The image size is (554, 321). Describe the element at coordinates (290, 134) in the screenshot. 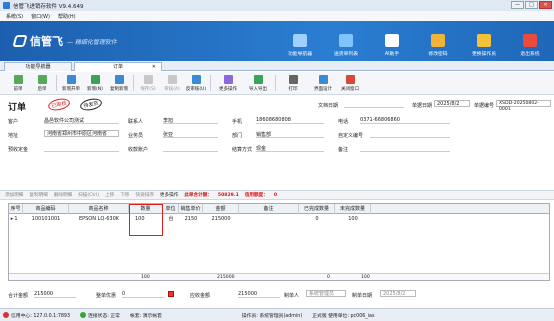

I see `dept-field: 销售部` at that location.